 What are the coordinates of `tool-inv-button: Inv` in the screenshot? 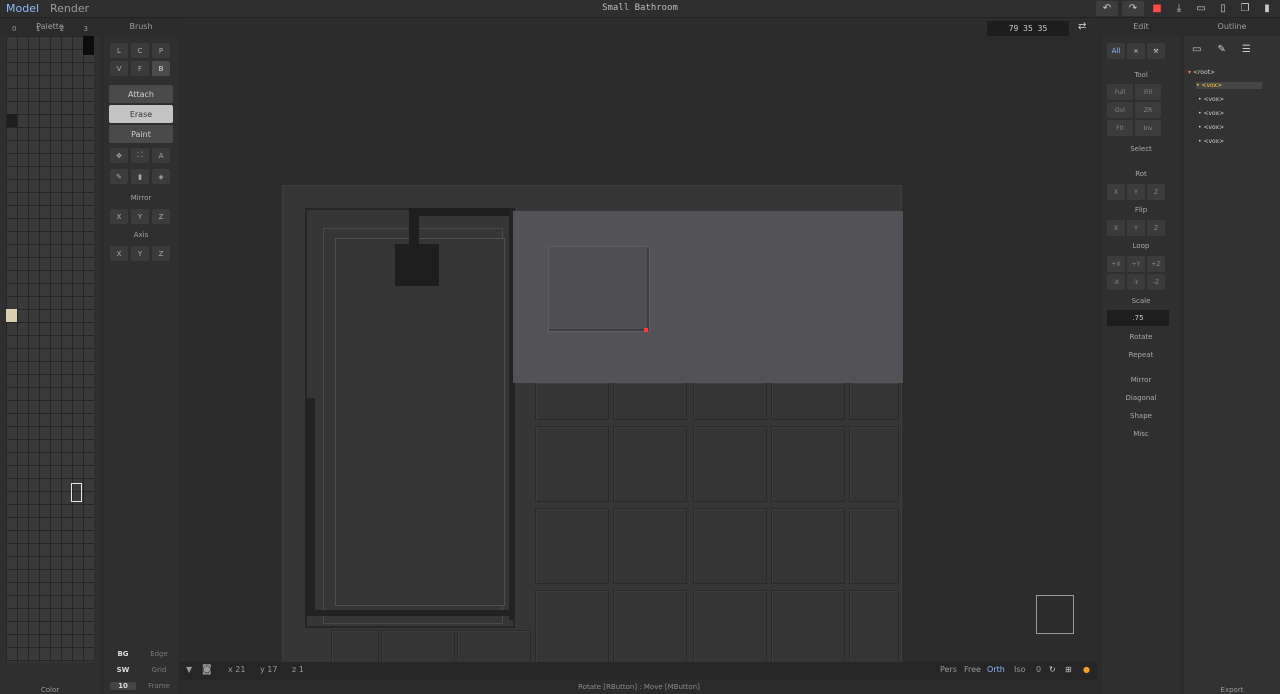 It's located at (1148, 128).